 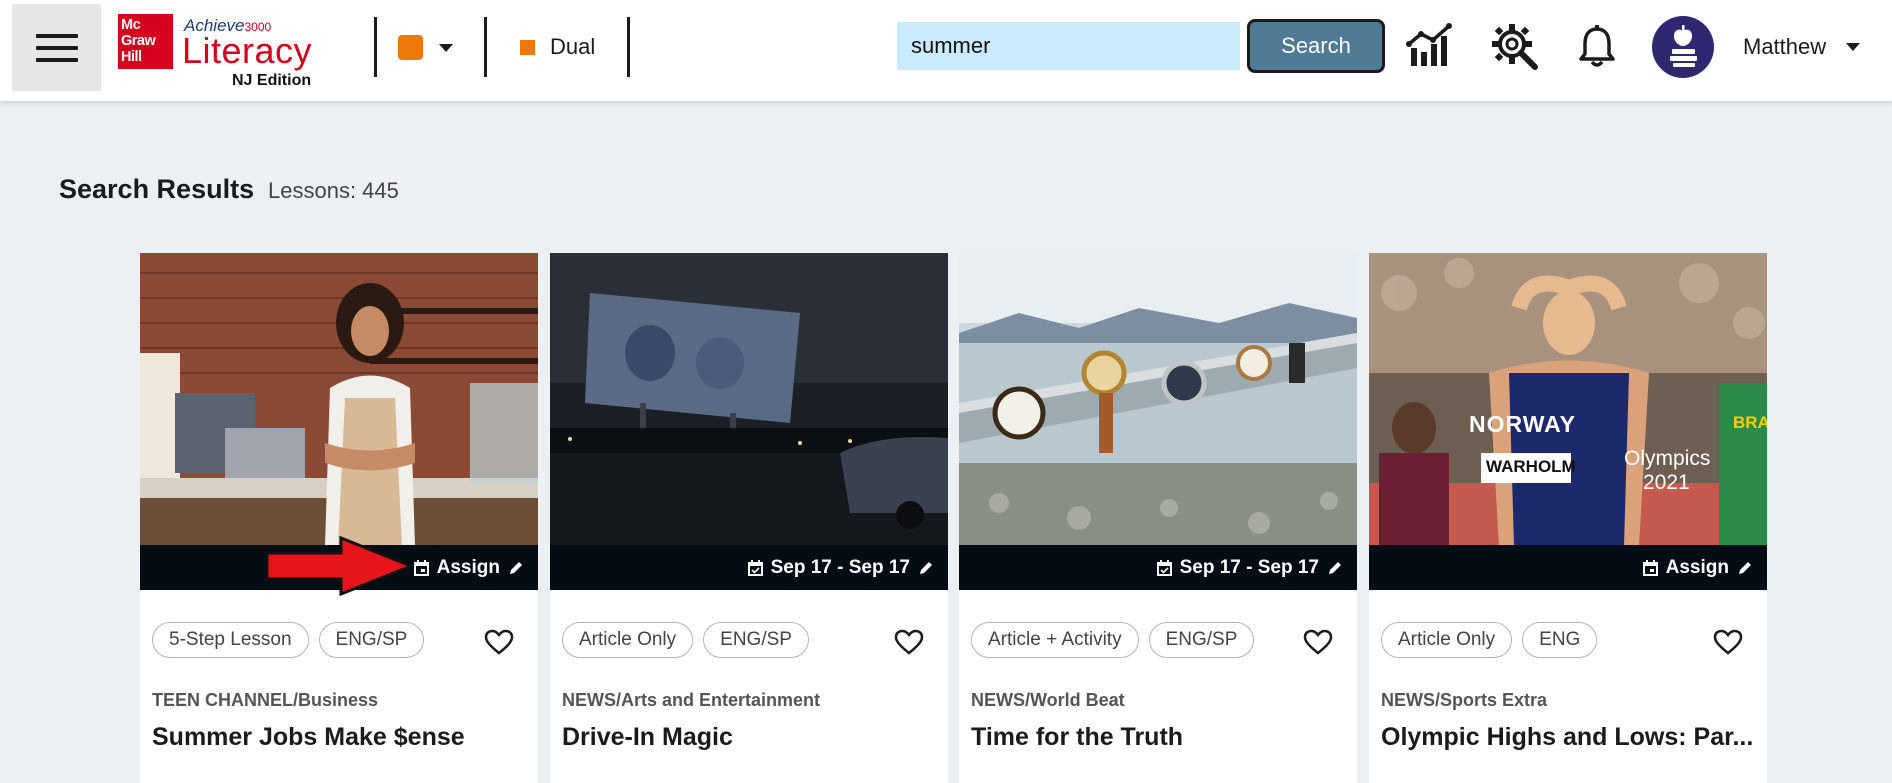 What do you see at coordinates (1568, 567) in the screenshot?
I see `assign-bar: Assign` at bounding box center [1568, 567].